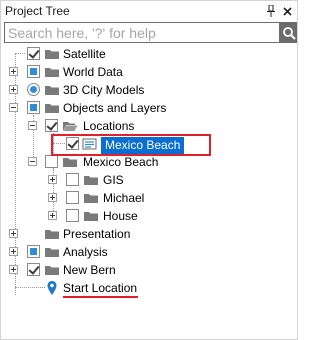 This screenshot has height=340, width=320. What do you see at coordinates (149, 270) in the screenshot?
I see `tree-item-new-bern: New Bern` at bounding box center [149, 270].